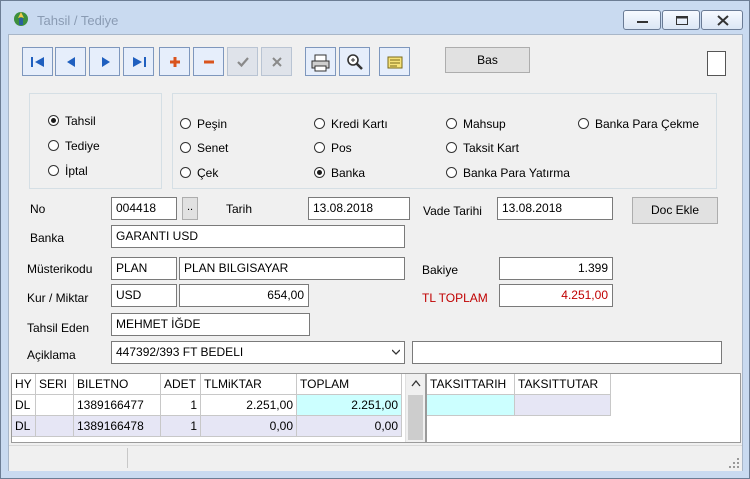 The image size is (750, 479). I want to click on previous-record-button, so click(70, 61).